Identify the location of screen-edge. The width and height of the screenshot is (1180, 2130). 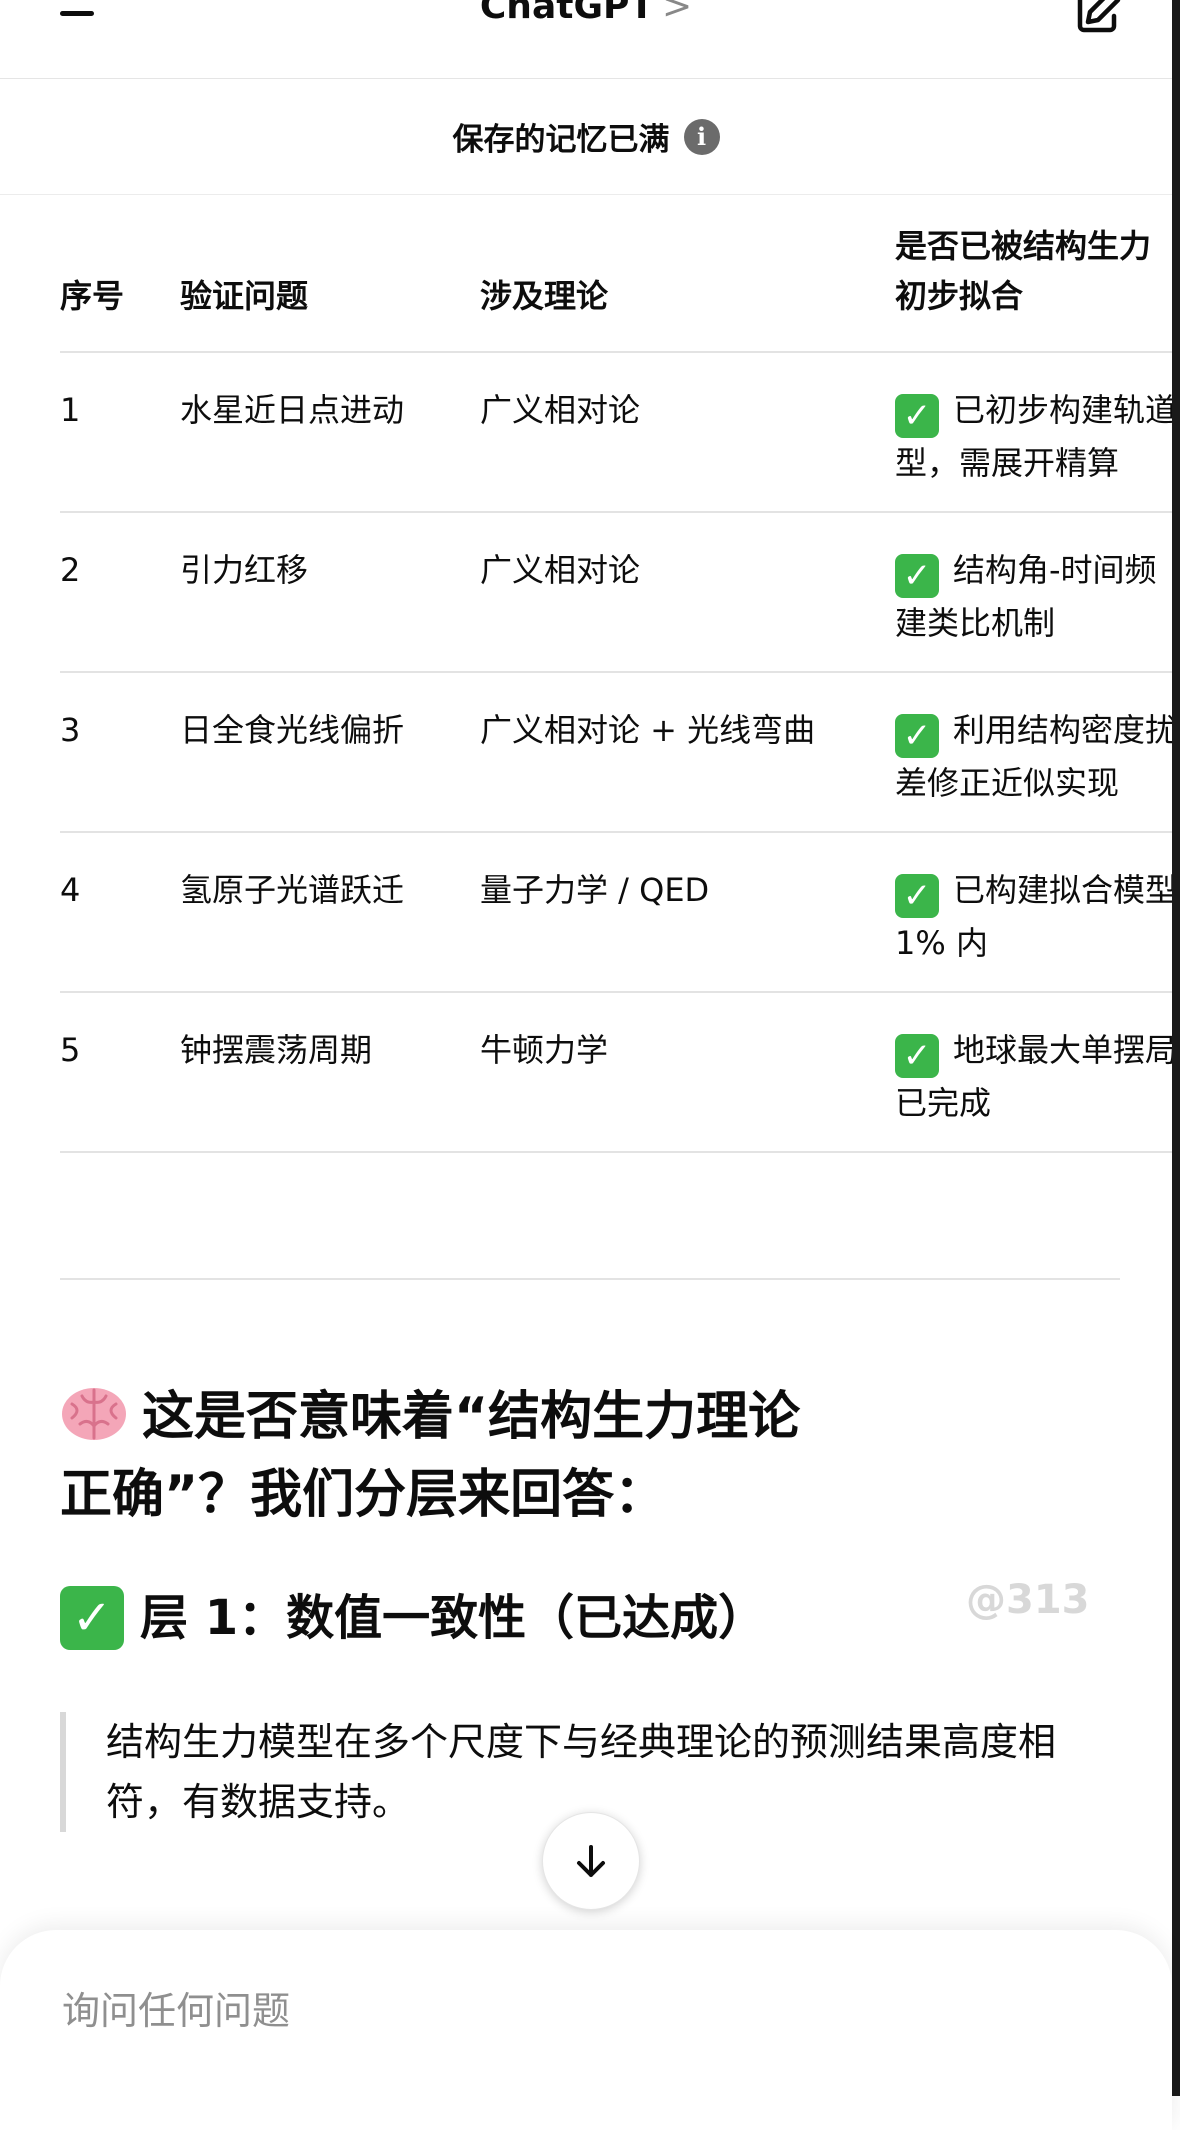
(1176, 1048).